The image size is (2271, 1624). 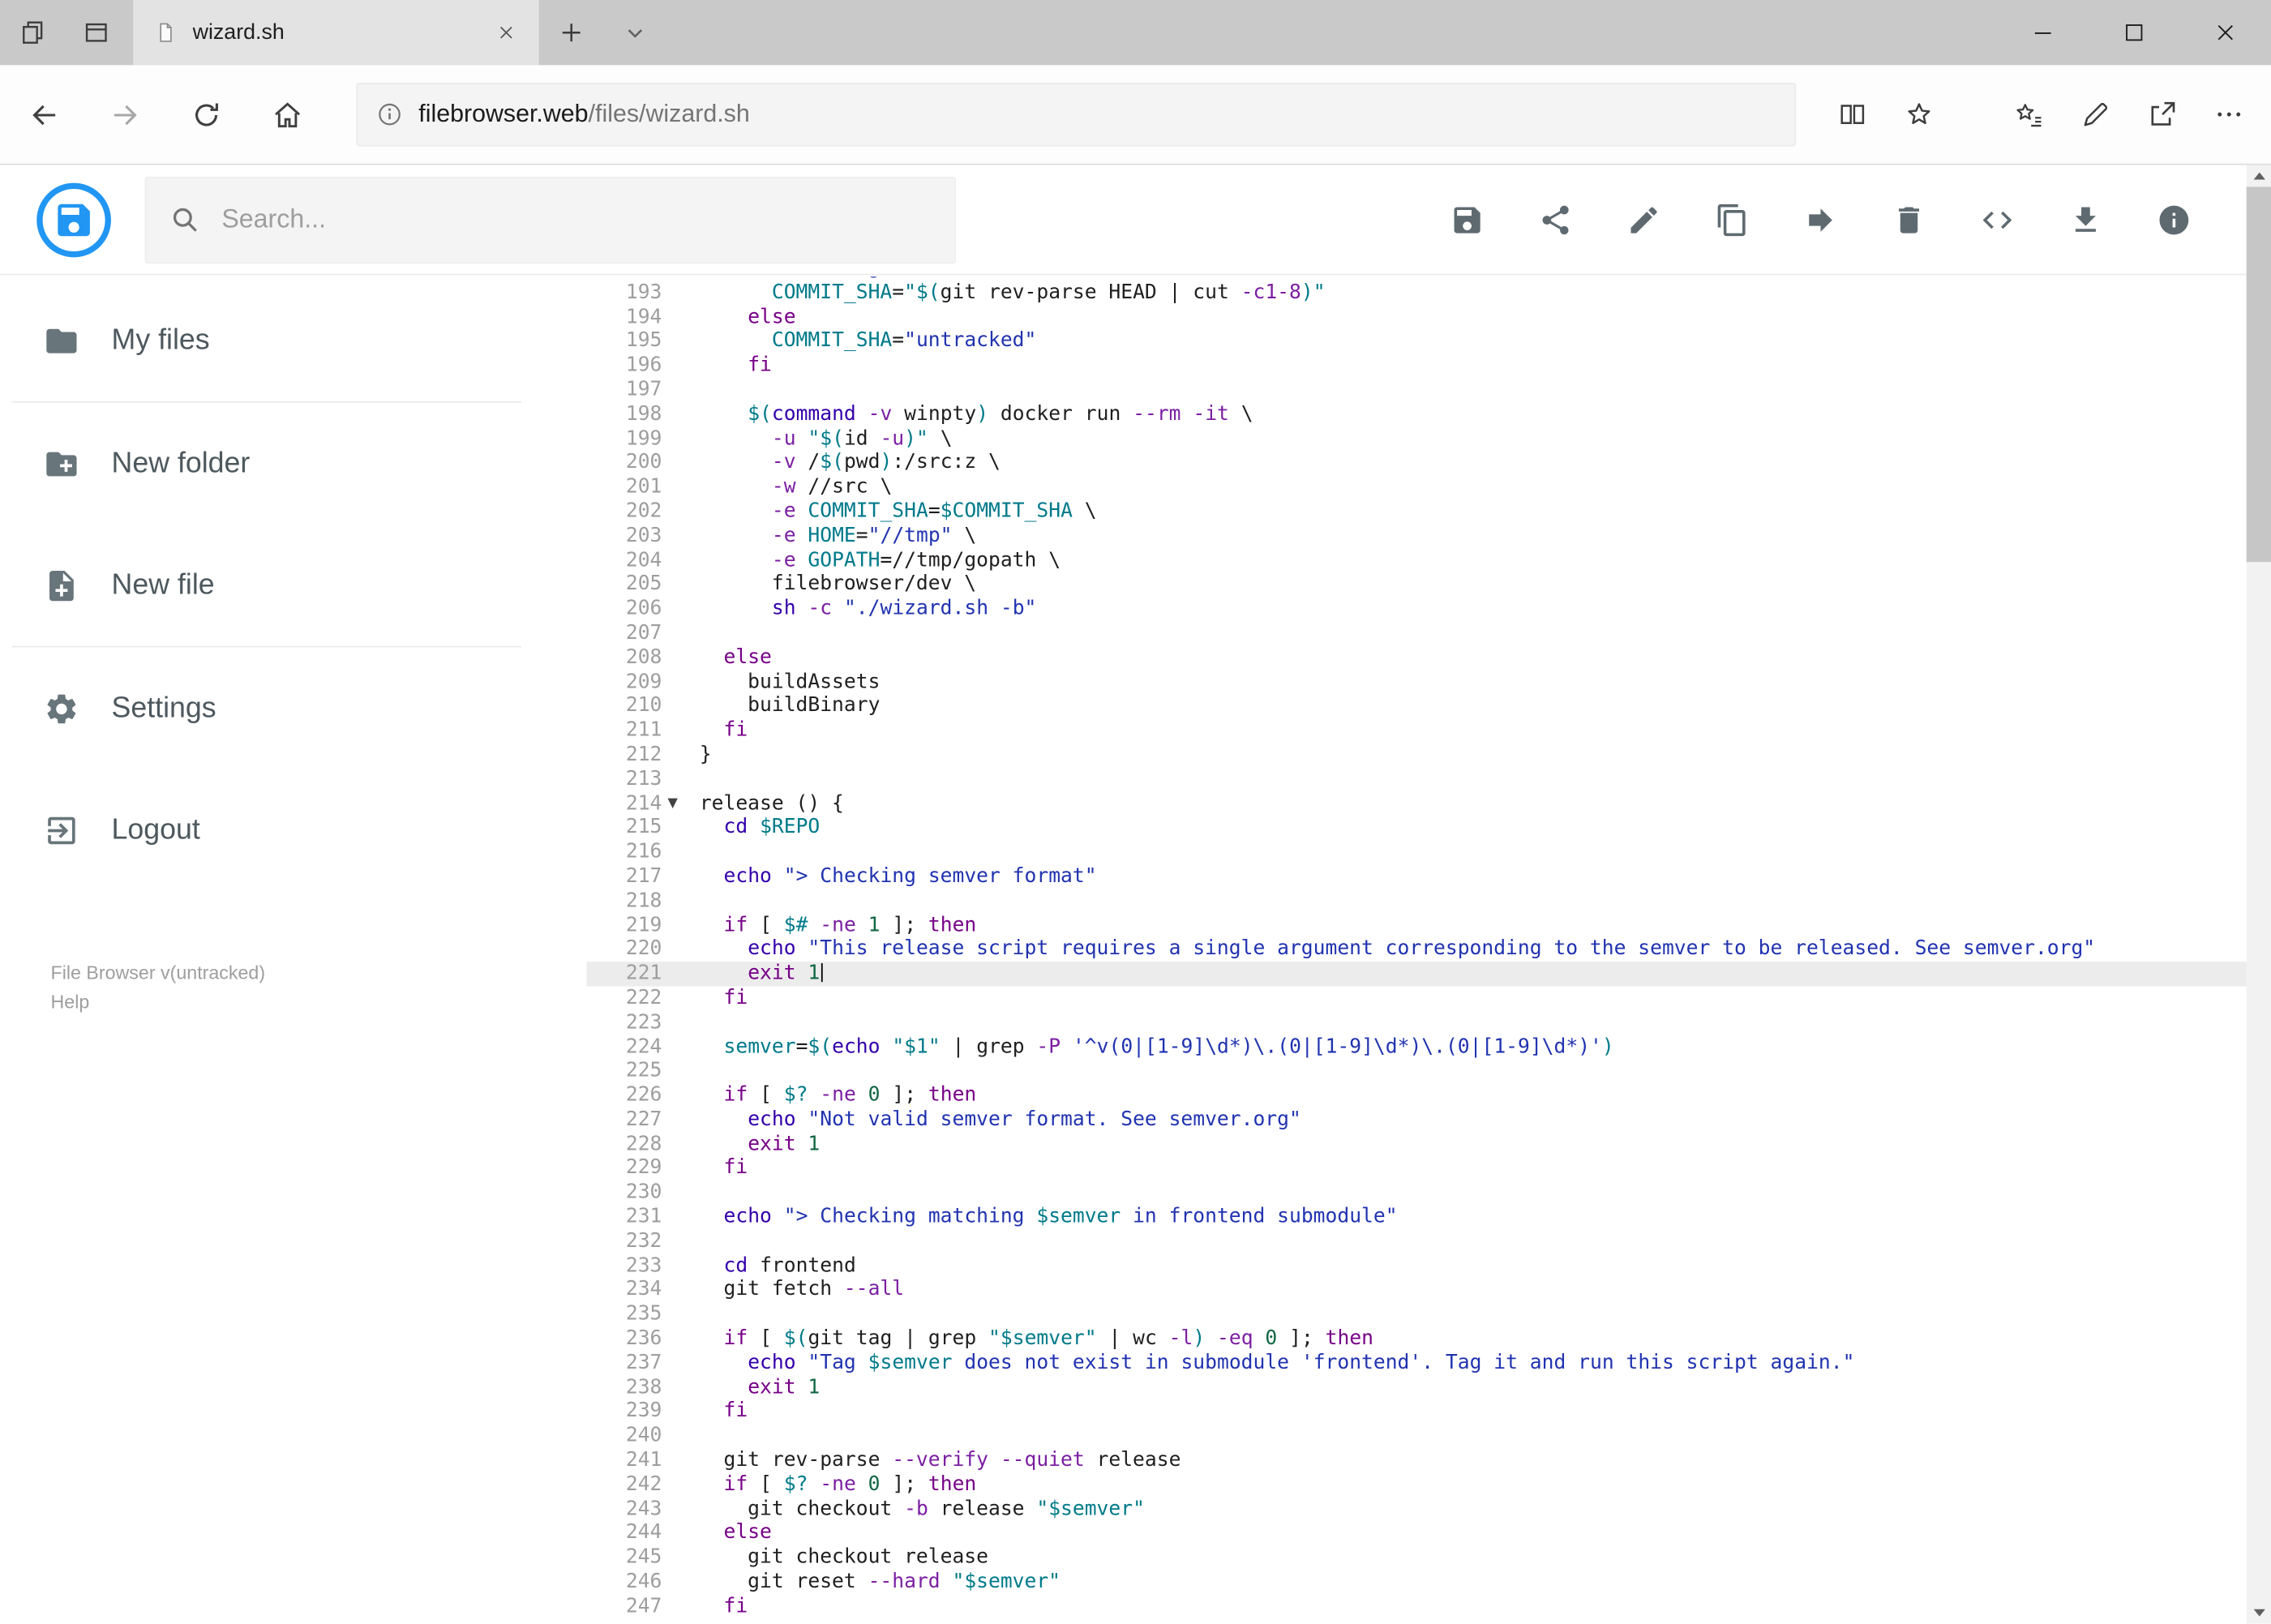 I want to click on scroll-up-arrow, so click(x=2259, y=176).